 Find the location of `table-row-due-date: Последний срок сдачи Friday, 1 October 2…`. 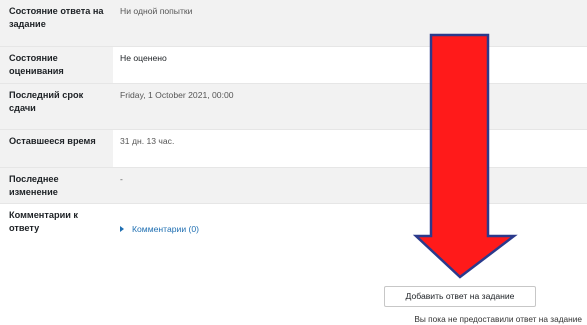

table-row-due-date: Последний срок сдачи Friday, 1 October 2… is located at coordinates (293, 107).